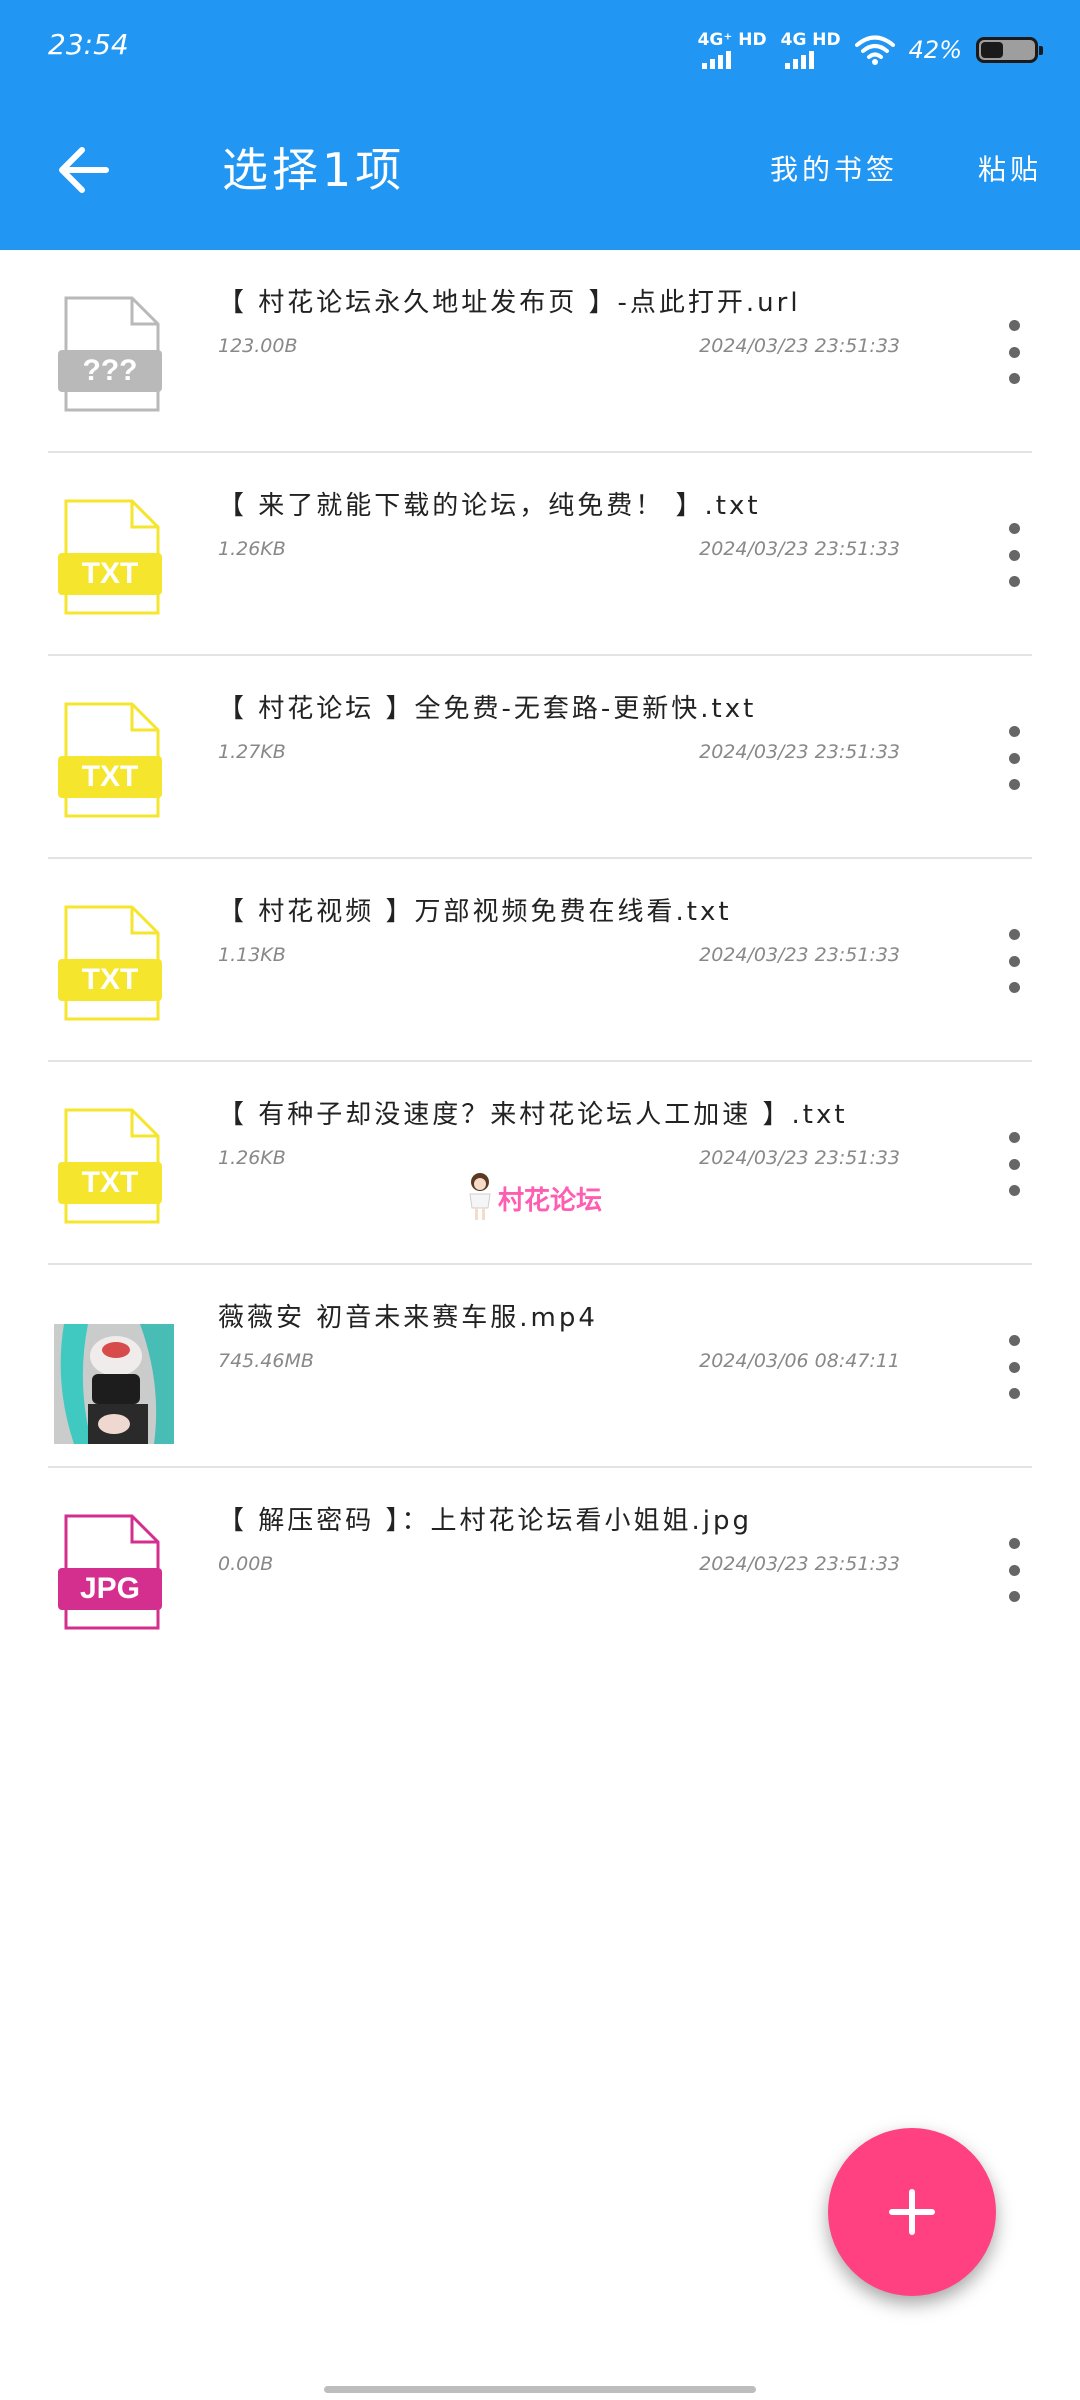  I want to click on bookmarks-button: 我的书签, so click(834, 170).